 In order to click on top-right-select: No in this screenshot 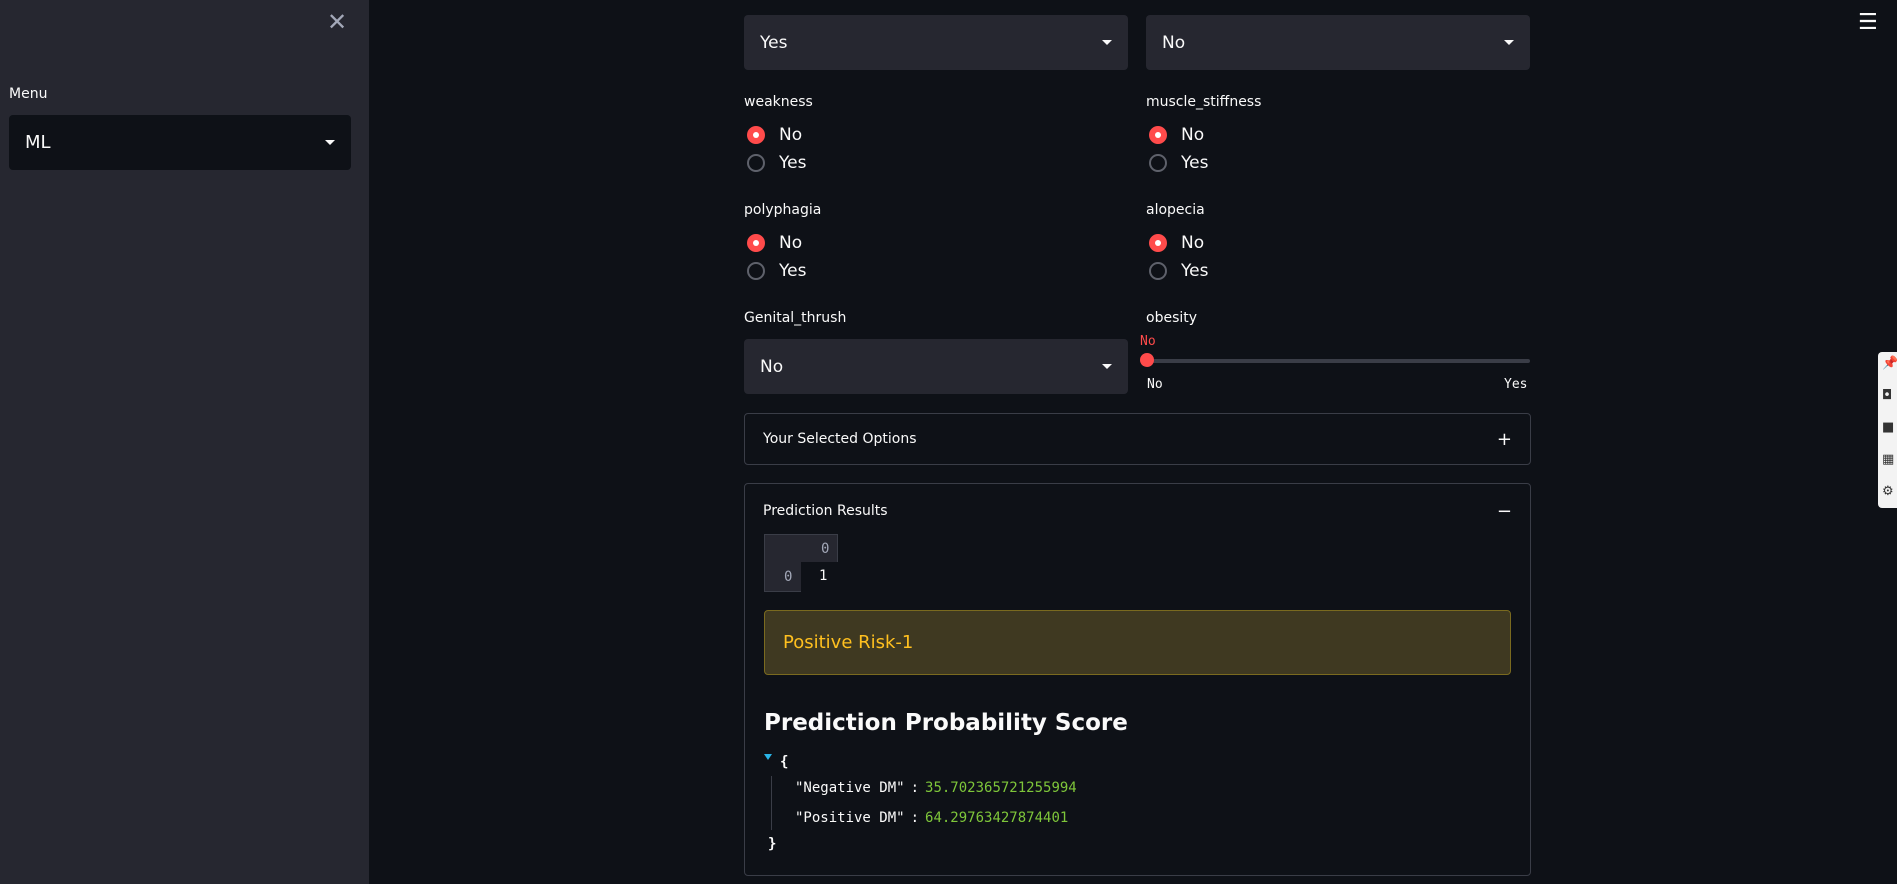, I will do `click(1338, 42)`.